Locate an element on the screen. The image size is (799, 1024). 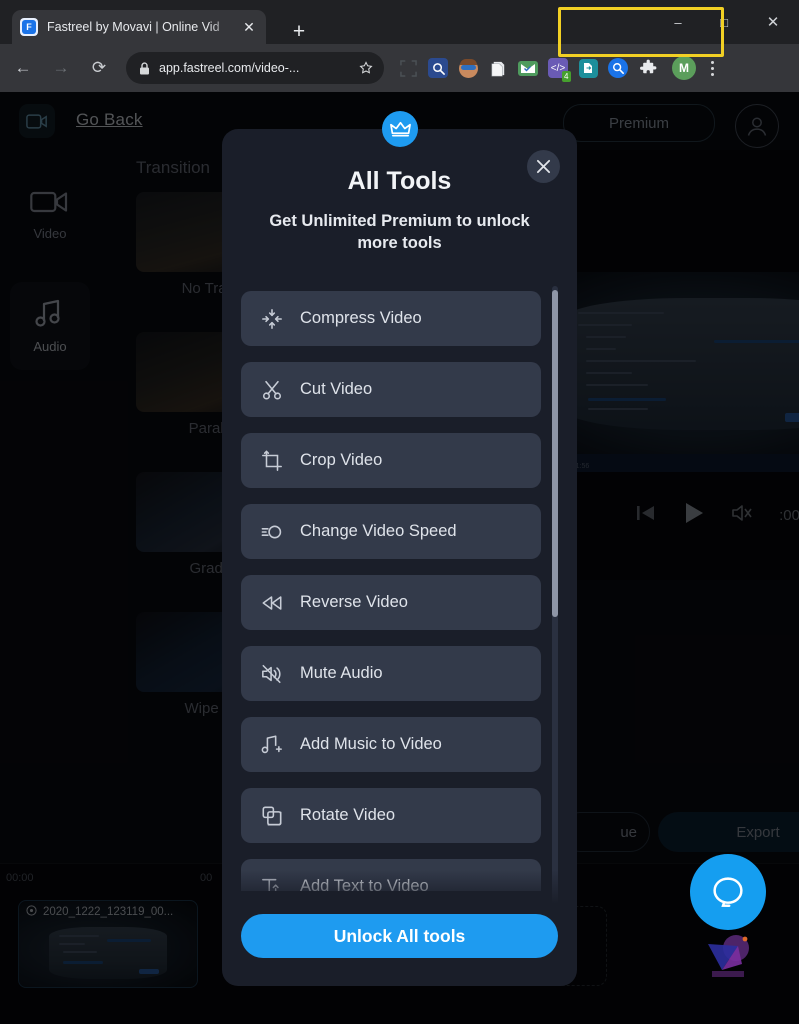
tool-item-add-music-to-video: Add Music to Video is located at coordinates (391, 744).